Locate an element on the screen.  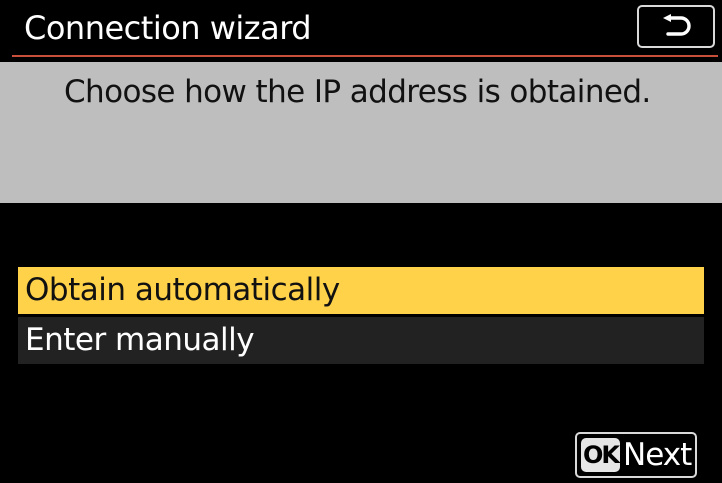
return-arrow-icon is located at coordinates (676, 26).